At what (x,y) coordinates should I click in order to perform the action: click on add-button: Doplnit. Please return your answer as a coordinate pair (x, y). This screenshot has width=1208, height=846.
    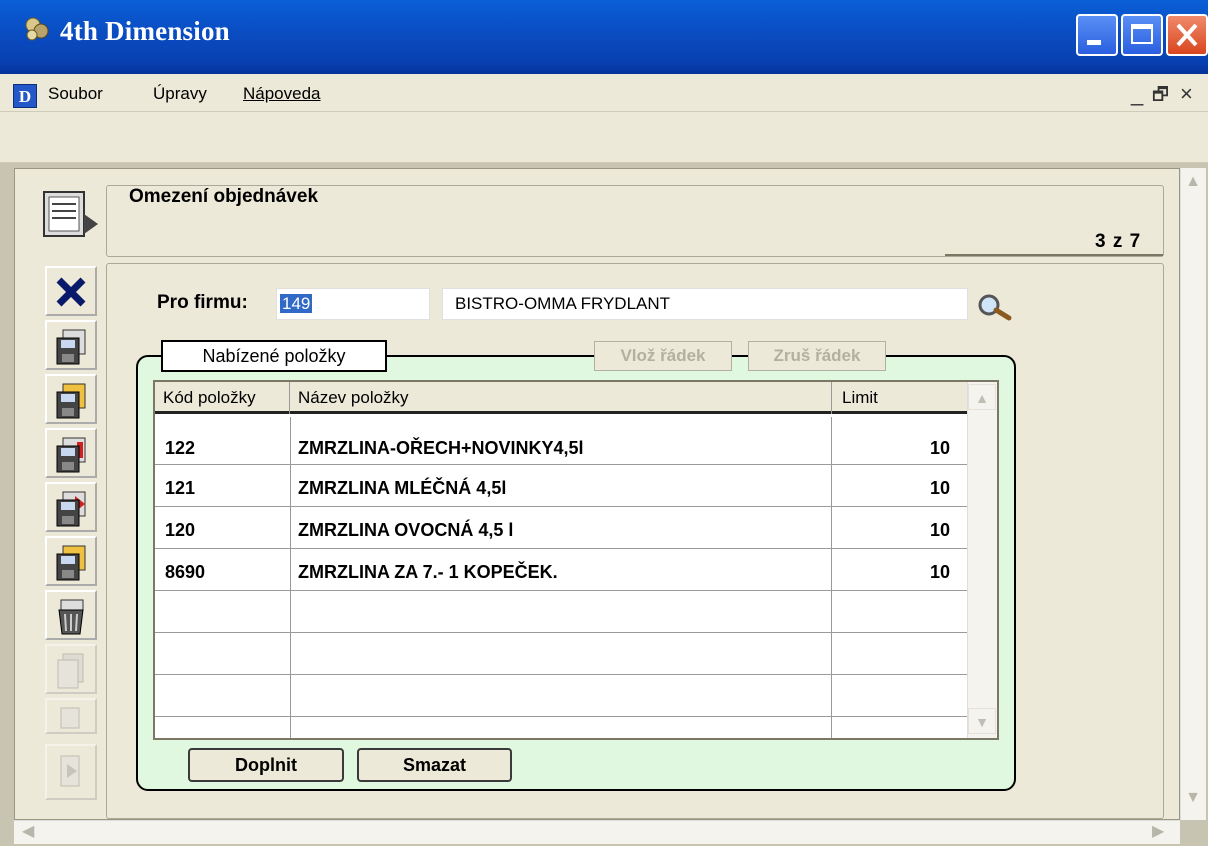
    Looking at the image, I should click on (266, 765).